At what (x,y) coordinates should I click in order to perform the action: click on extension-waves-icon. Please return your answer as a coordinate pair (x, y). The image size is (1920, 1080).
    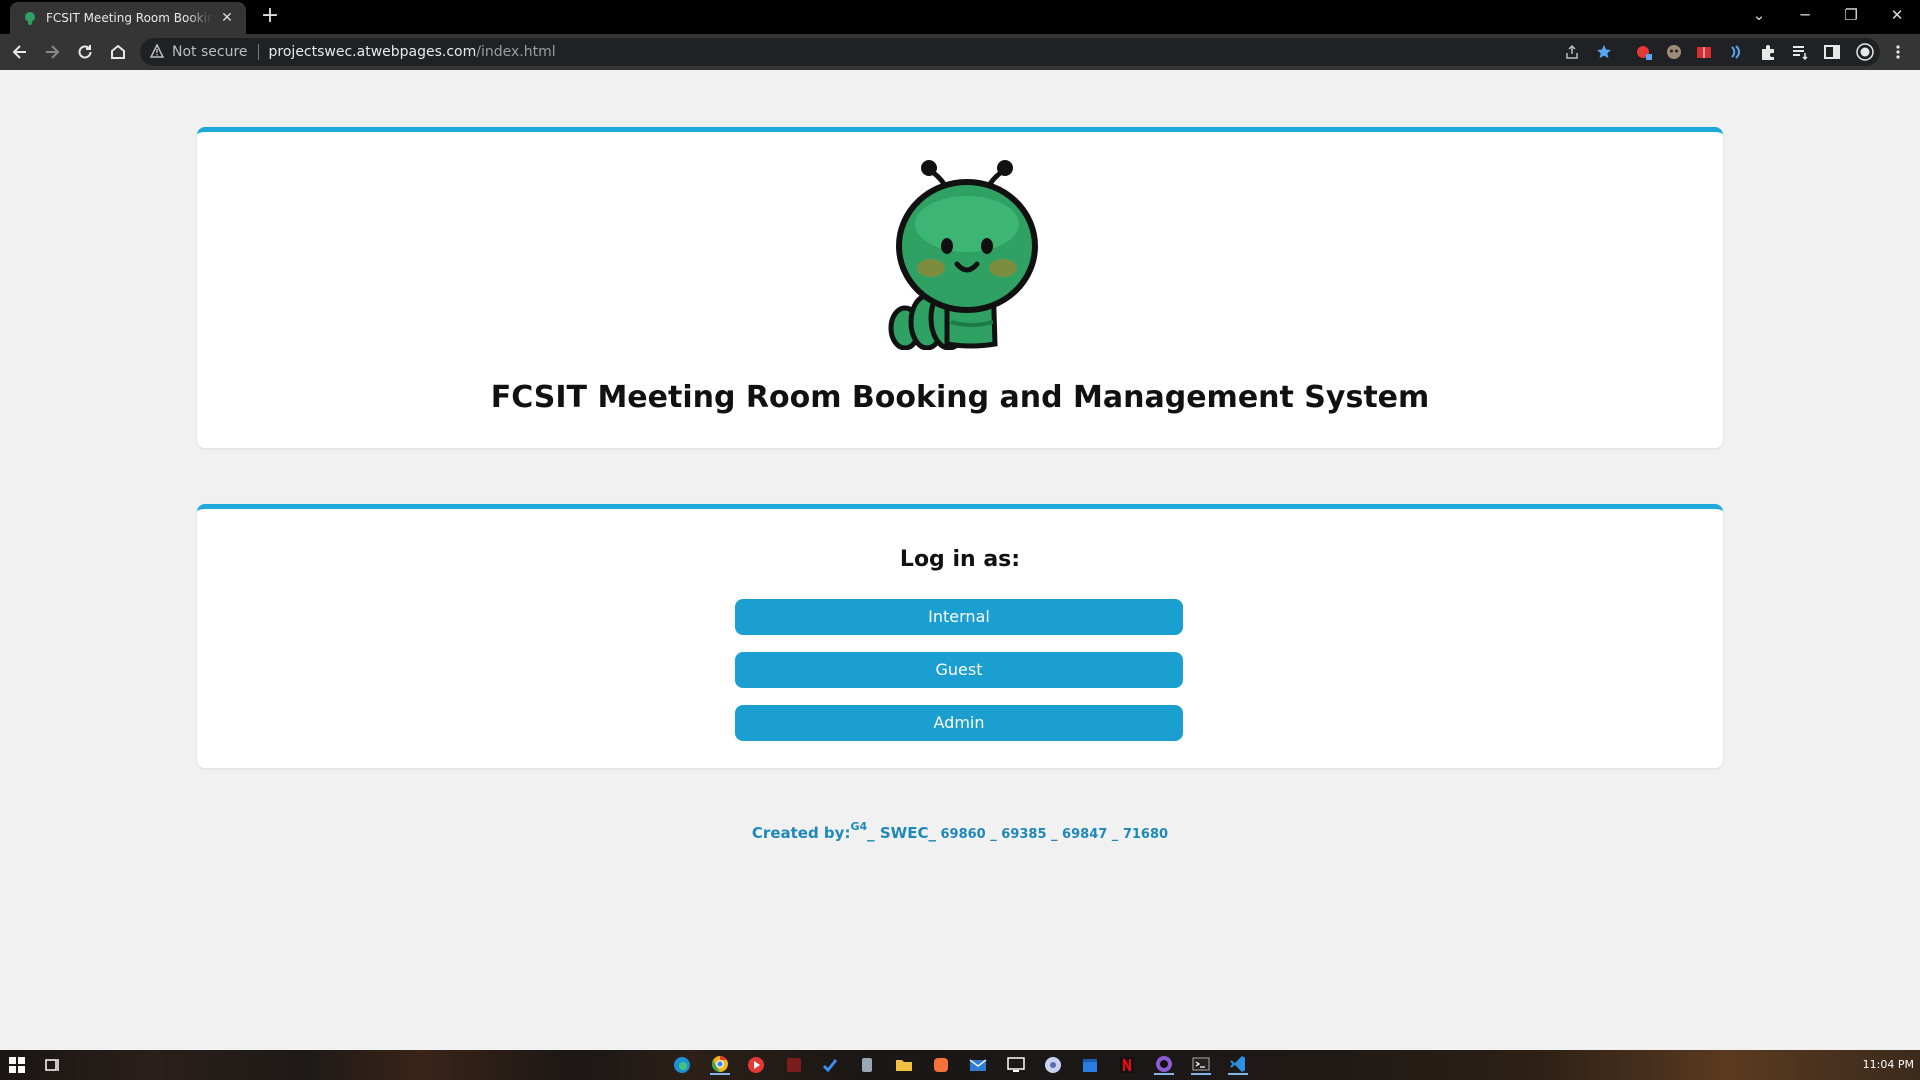
    Looking at the image, I should click on (1736, 52).